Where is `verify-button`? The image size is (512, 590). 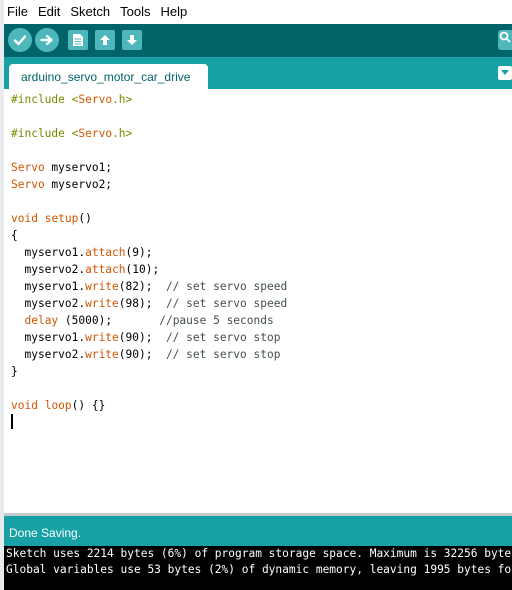
verify-button is located at coordinates (20, 40).